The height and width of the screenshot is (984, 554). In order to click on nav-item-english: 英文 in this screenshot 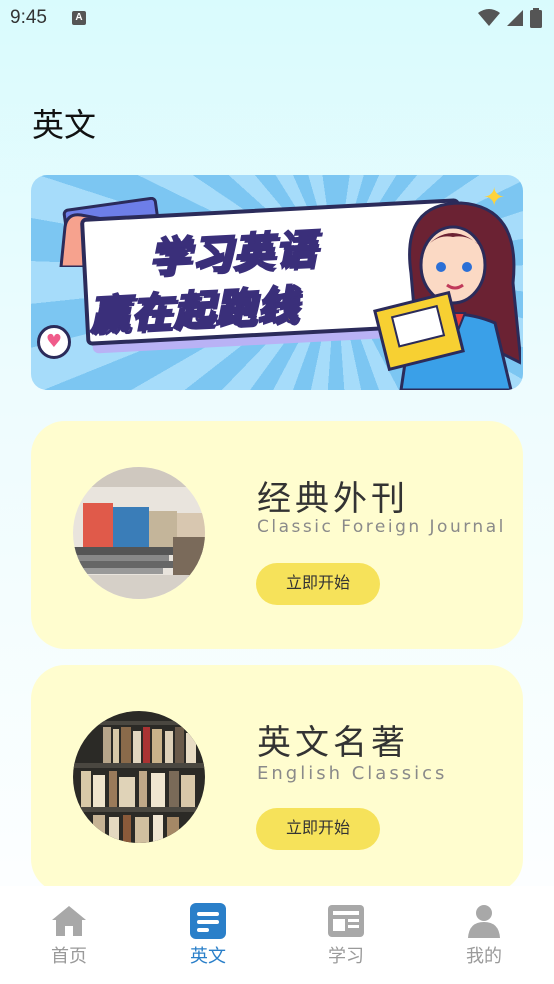, I will do `click(208, 934)`.